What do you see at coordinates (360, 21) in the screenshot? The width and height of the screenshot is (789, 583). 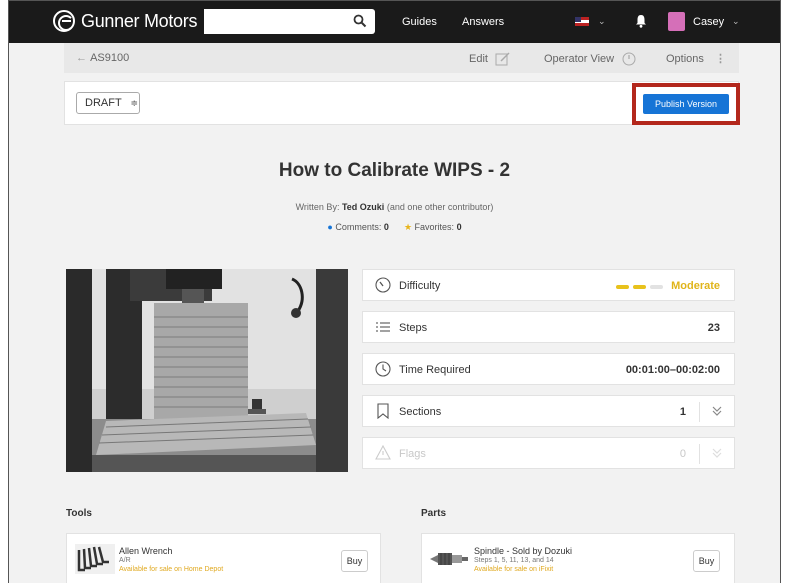 I see `search-icon` at bounding box center [360, 21].